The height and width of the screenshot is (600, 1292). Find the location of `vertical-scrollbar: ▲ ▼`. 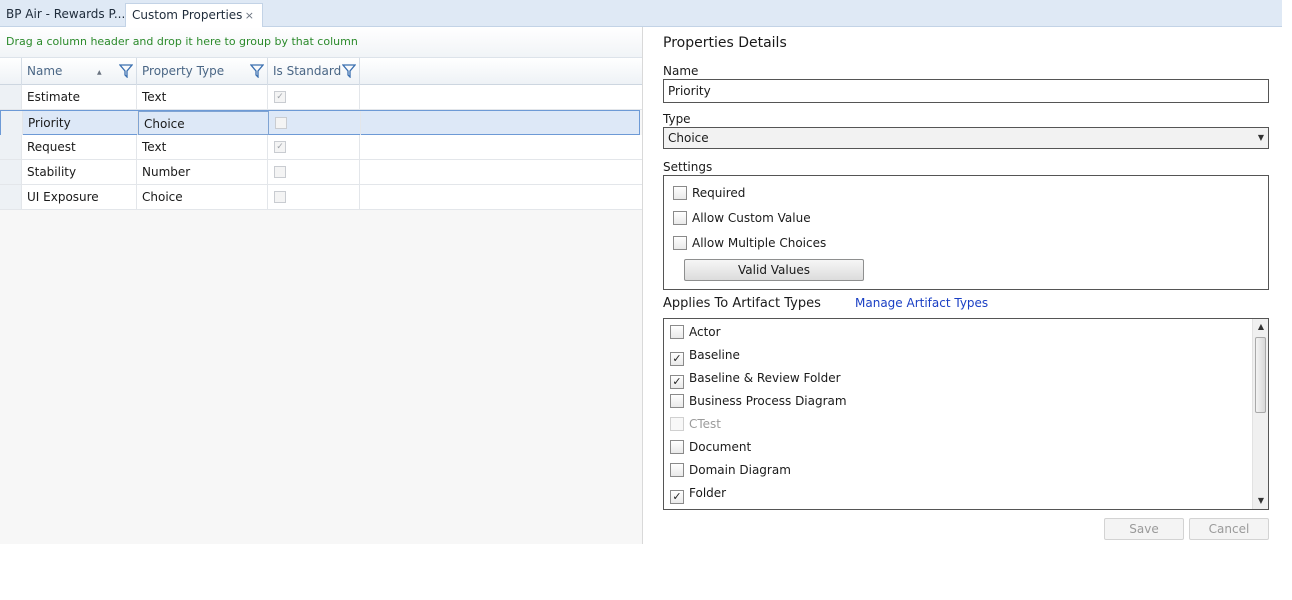

vertical-scrollbar: ▲ ▼ is located at coordinates (1260, 414).